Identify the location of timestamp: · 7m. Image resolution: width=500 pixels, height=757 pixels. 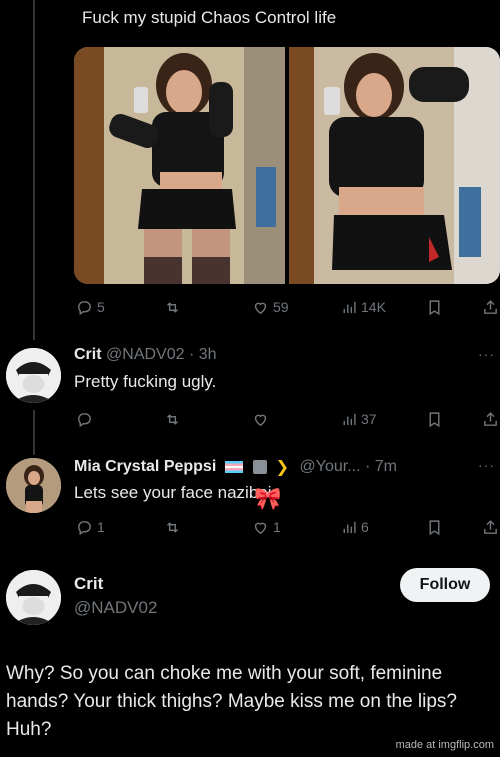
(381, 466).